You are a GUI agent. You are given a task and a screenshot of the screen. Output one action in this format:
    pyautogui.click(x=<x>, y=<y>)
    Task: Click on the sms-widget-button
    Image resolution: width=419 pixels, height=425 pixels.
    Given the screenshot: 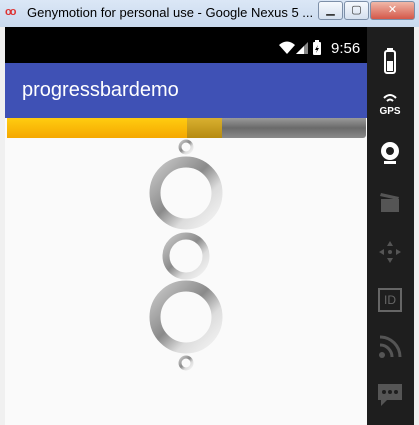 What is the action you would take?
    pyautogui.click(x=390, y=394)
    